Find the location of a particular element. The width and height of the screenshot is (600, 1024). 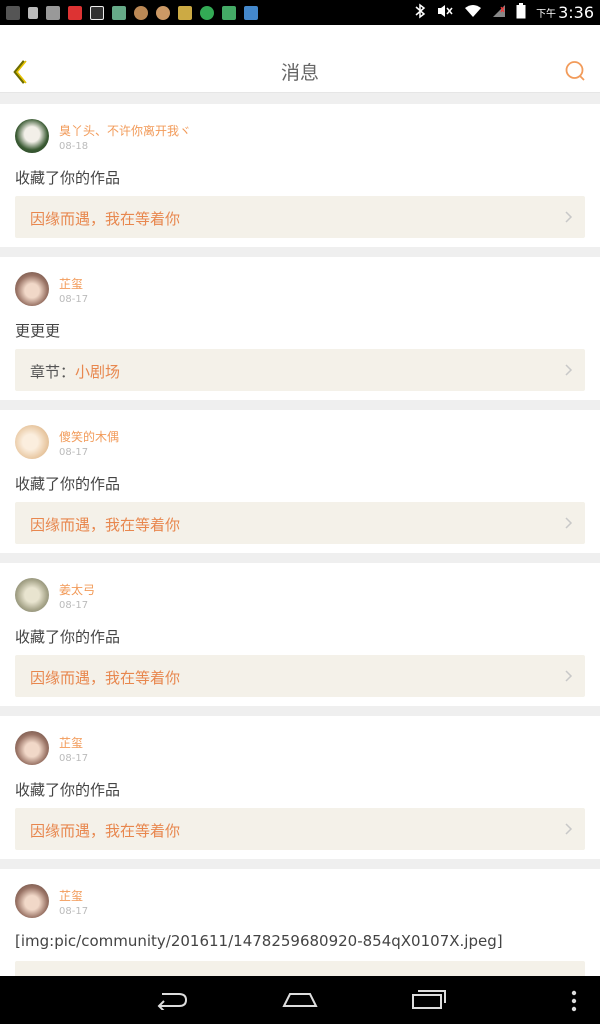

chapter-link is located at coordinates (300, 968).